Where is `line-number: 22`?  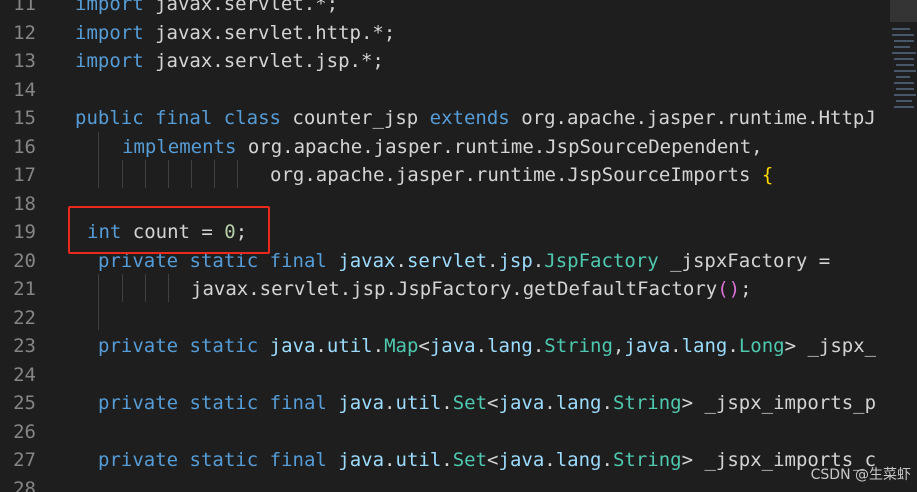 line-number: 22 is located at coordinates (24, 317).